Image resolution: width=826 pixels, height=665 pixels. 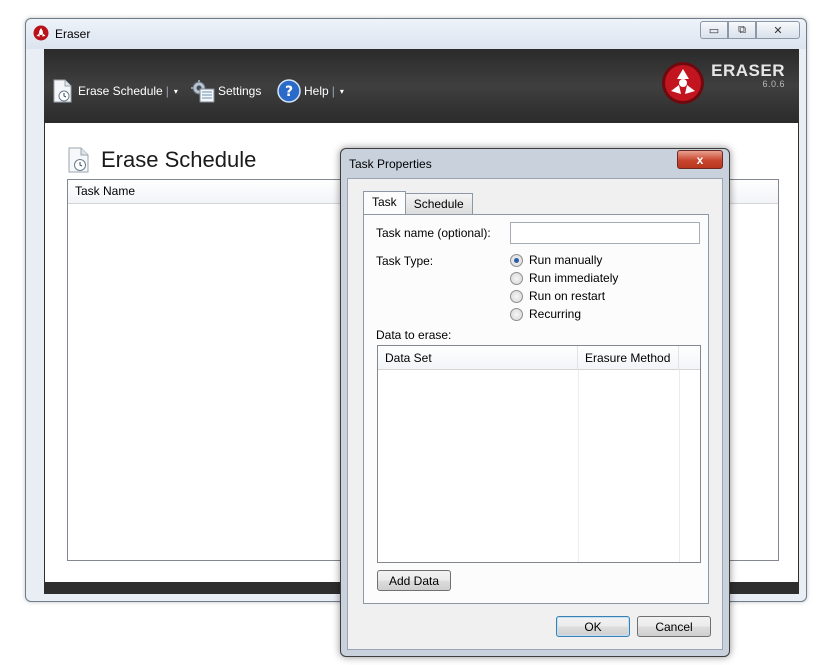 What do you see at coordinates (316, 91) in the screenshot?
I see `help-label: Help` at bounding box center [316, 91].